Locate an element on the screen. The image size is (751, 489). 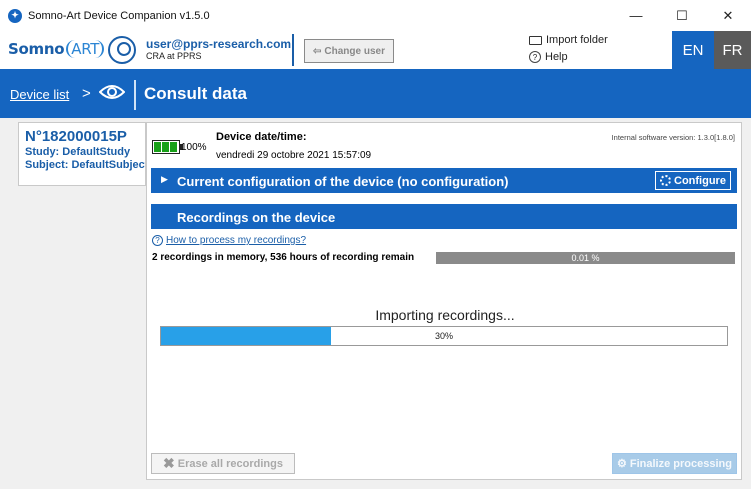
import-folder-link: Import folder is located at coordinates (568, 40).